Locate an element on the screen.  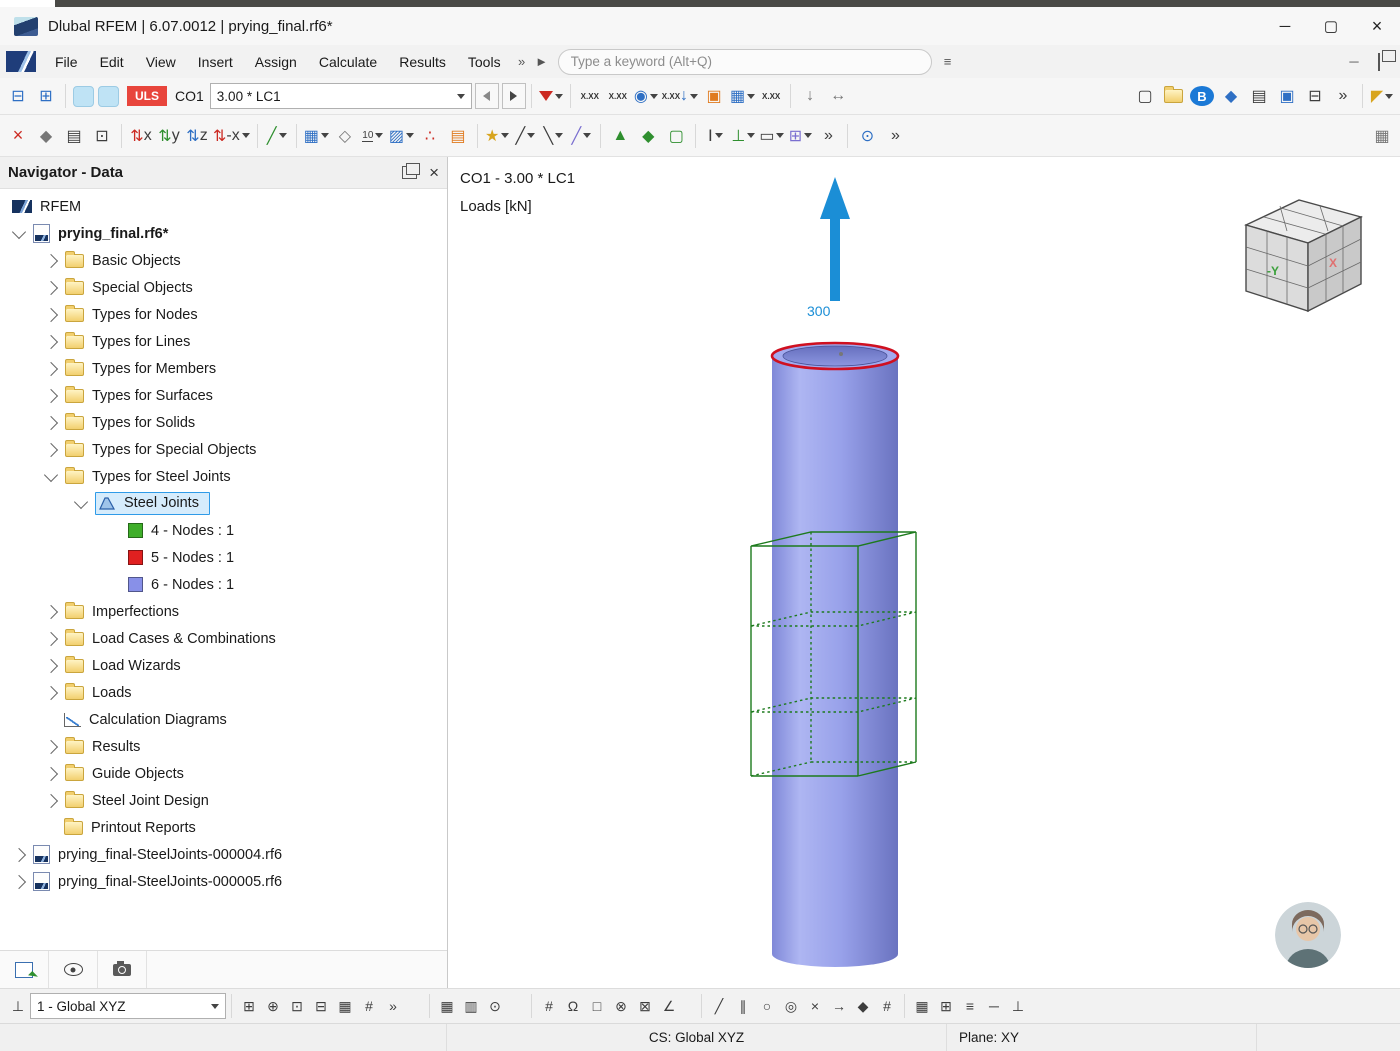
move-x-icon: ⇅ x is located at coordinates (141, 136).